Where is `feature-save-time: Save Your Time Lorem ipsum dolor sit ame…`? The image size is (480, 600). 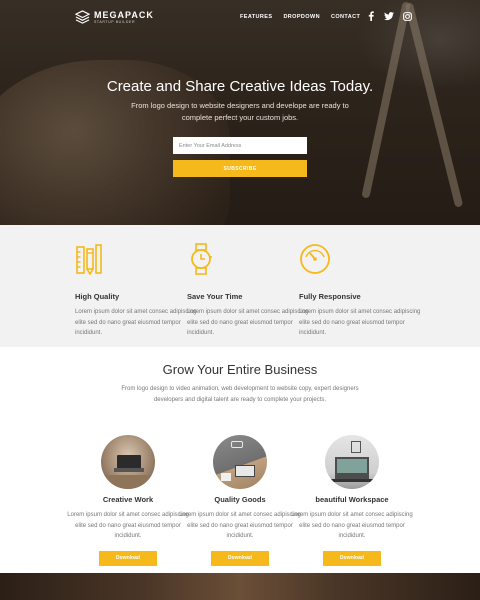
feature-save-time: Save Your Time Lorem ipsum dolor sit ame… is located at coordinates (252, 291).